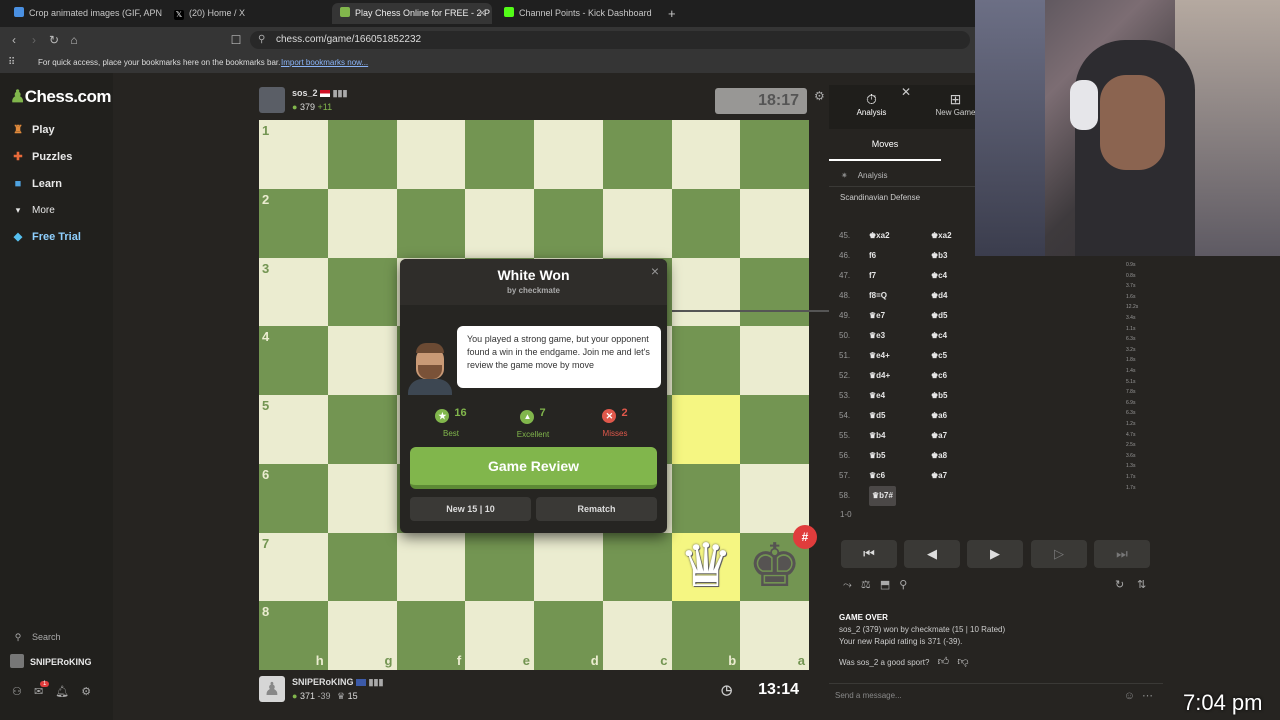 The image size is (1280, 720). Describe the element at coordinates (866, 585) in the screenshot. I see `analyze-icon: ⚖` at that location.